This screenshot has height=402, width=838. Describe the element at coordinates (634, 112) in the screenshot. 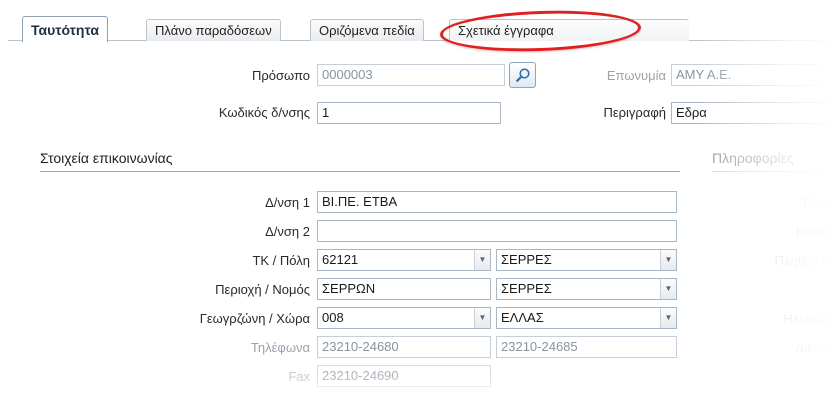

I see `description-label: Περιγραφή` at that location.